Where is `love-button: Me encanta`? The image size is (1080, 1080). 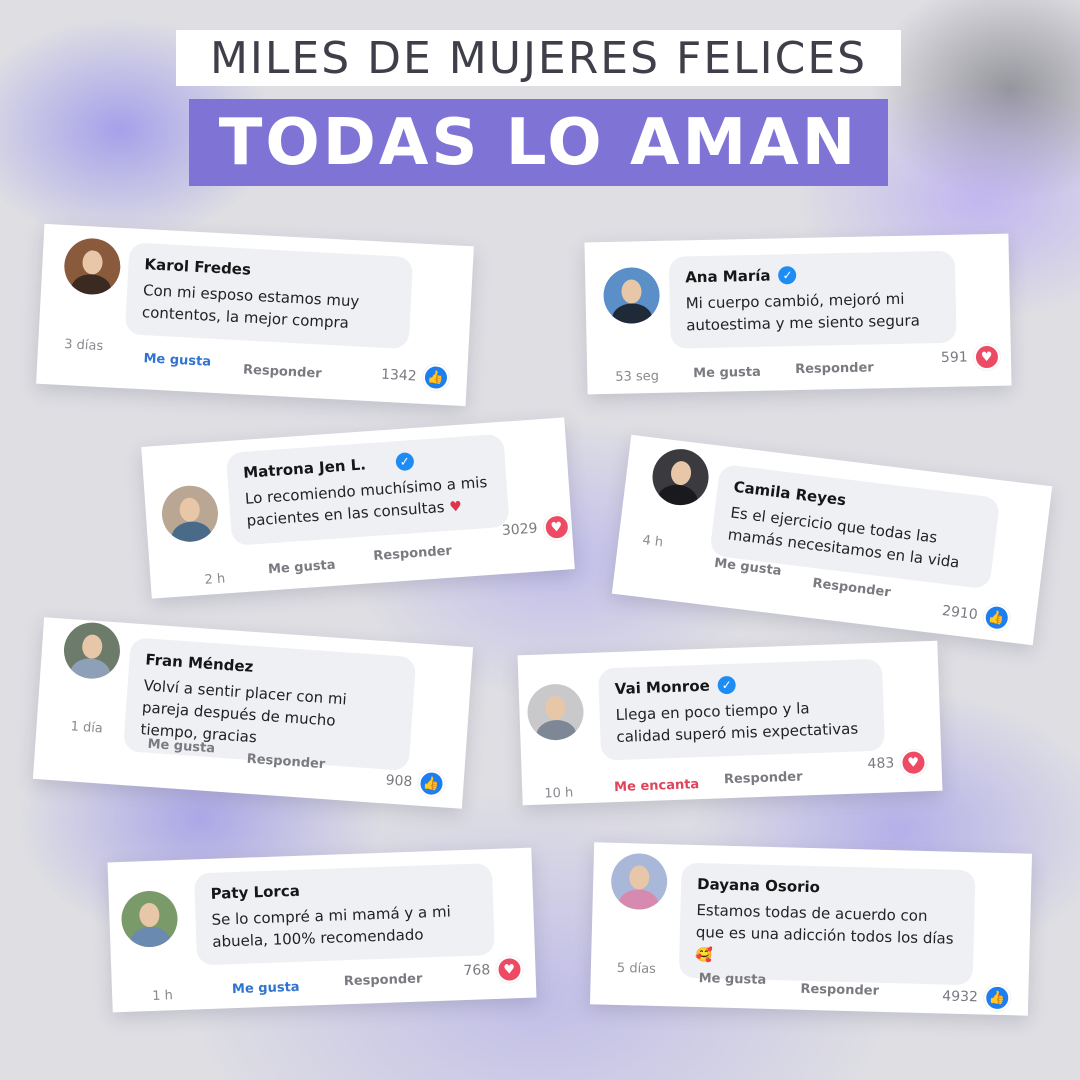
love-button: Me encanta is located at coordinates (657, 786).